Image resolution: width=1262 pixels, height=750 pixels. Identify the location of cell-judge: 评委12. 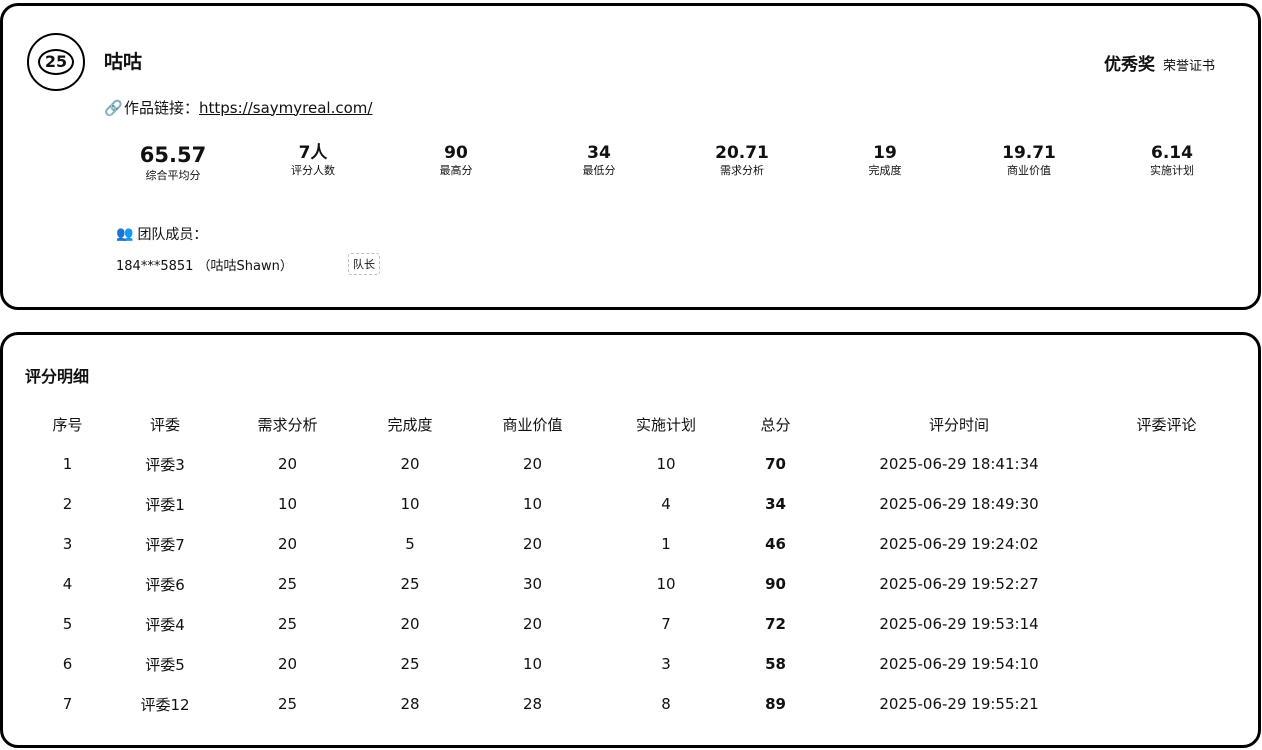
(165, 704).